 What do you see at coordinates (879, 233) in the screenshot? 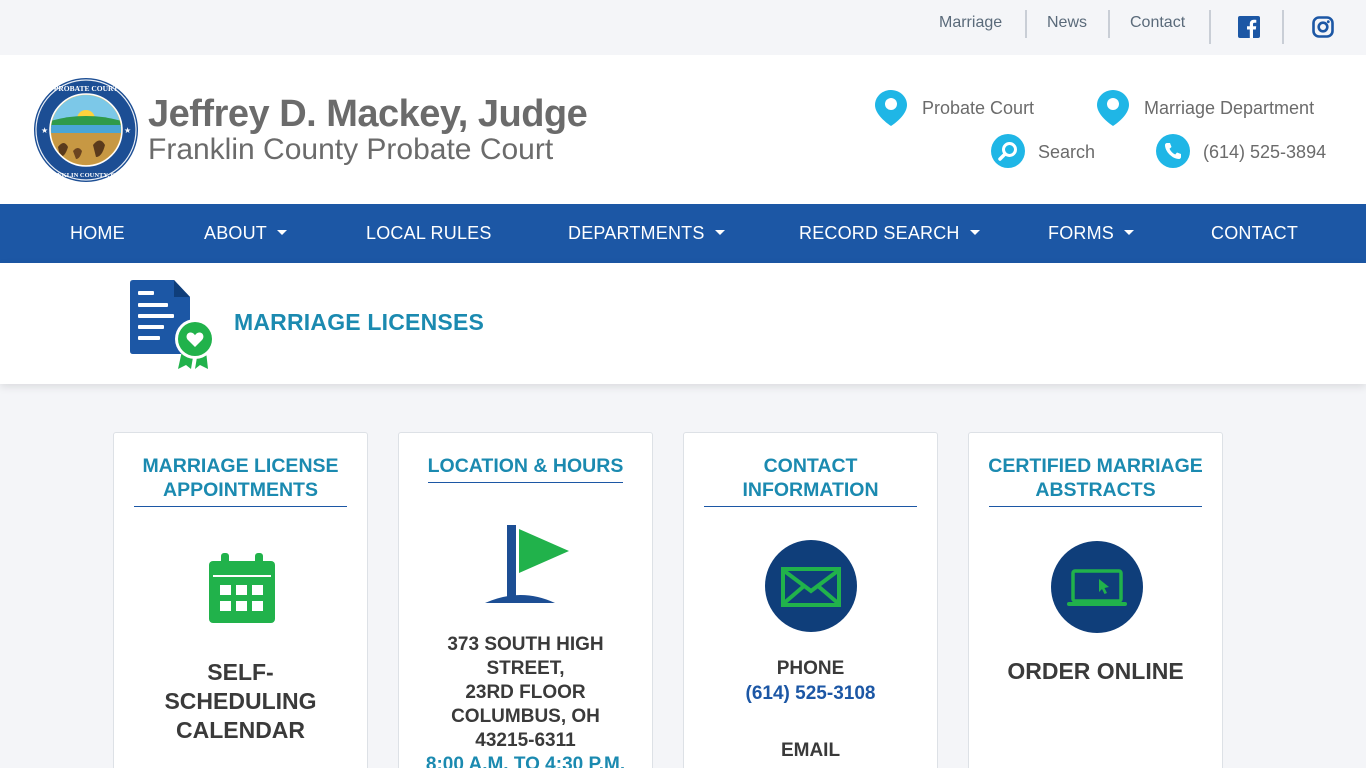
I see `nav-label: RECORD SEARCH` at bounding box center [879, 233].